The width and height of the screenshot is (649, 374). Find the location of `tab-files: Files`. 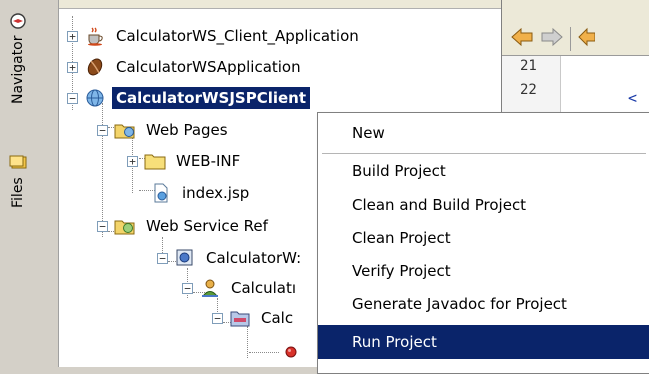

tab-files: Files is located at coordinates (18, 177).